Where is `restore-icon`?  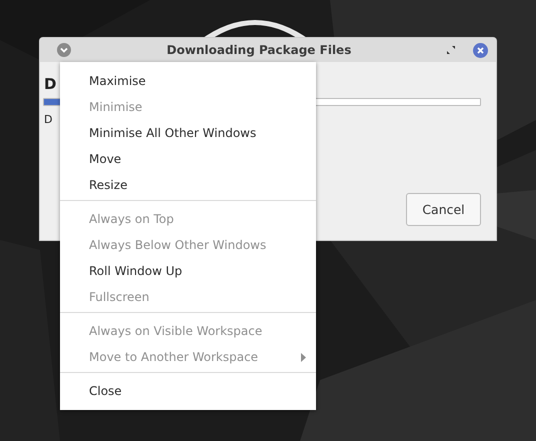
restore-icon is located at coordinates (451, 50).